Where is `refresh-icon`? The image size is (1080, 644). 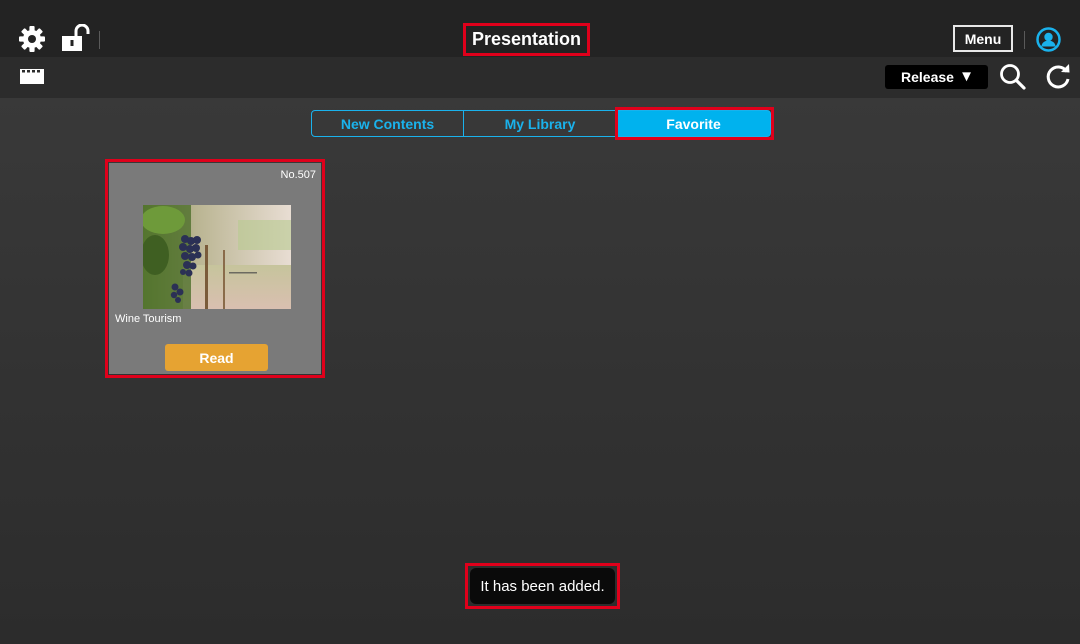
refresh-icon is located at coordinates (1058, 77).